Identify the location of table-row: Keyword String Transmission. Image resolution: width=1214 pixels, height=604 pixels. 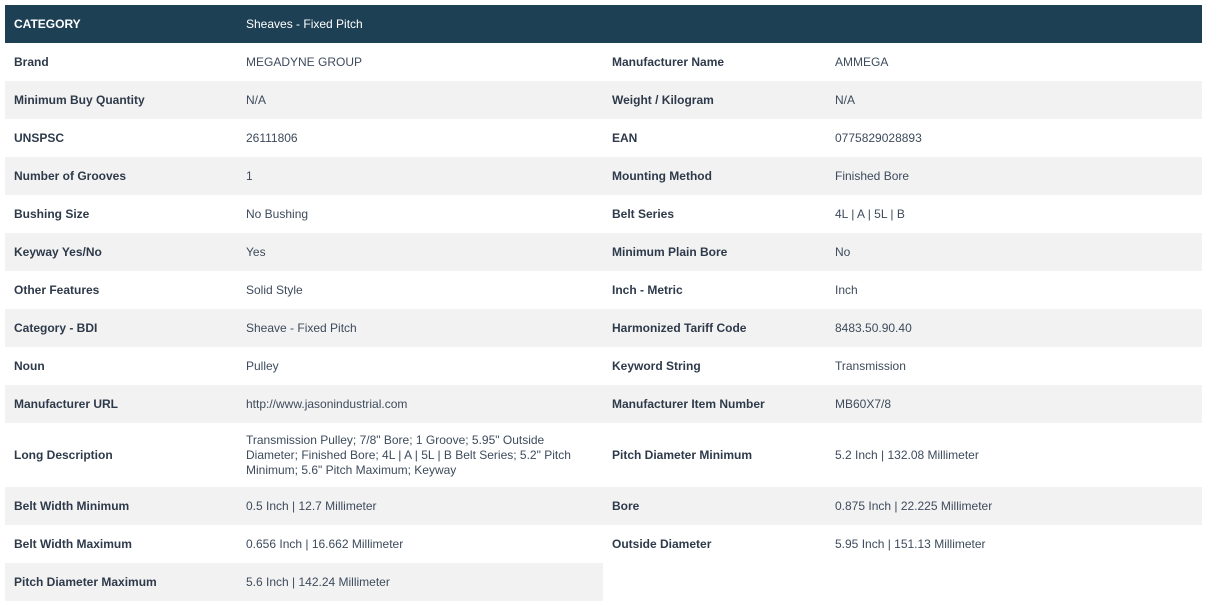
(902, 366).